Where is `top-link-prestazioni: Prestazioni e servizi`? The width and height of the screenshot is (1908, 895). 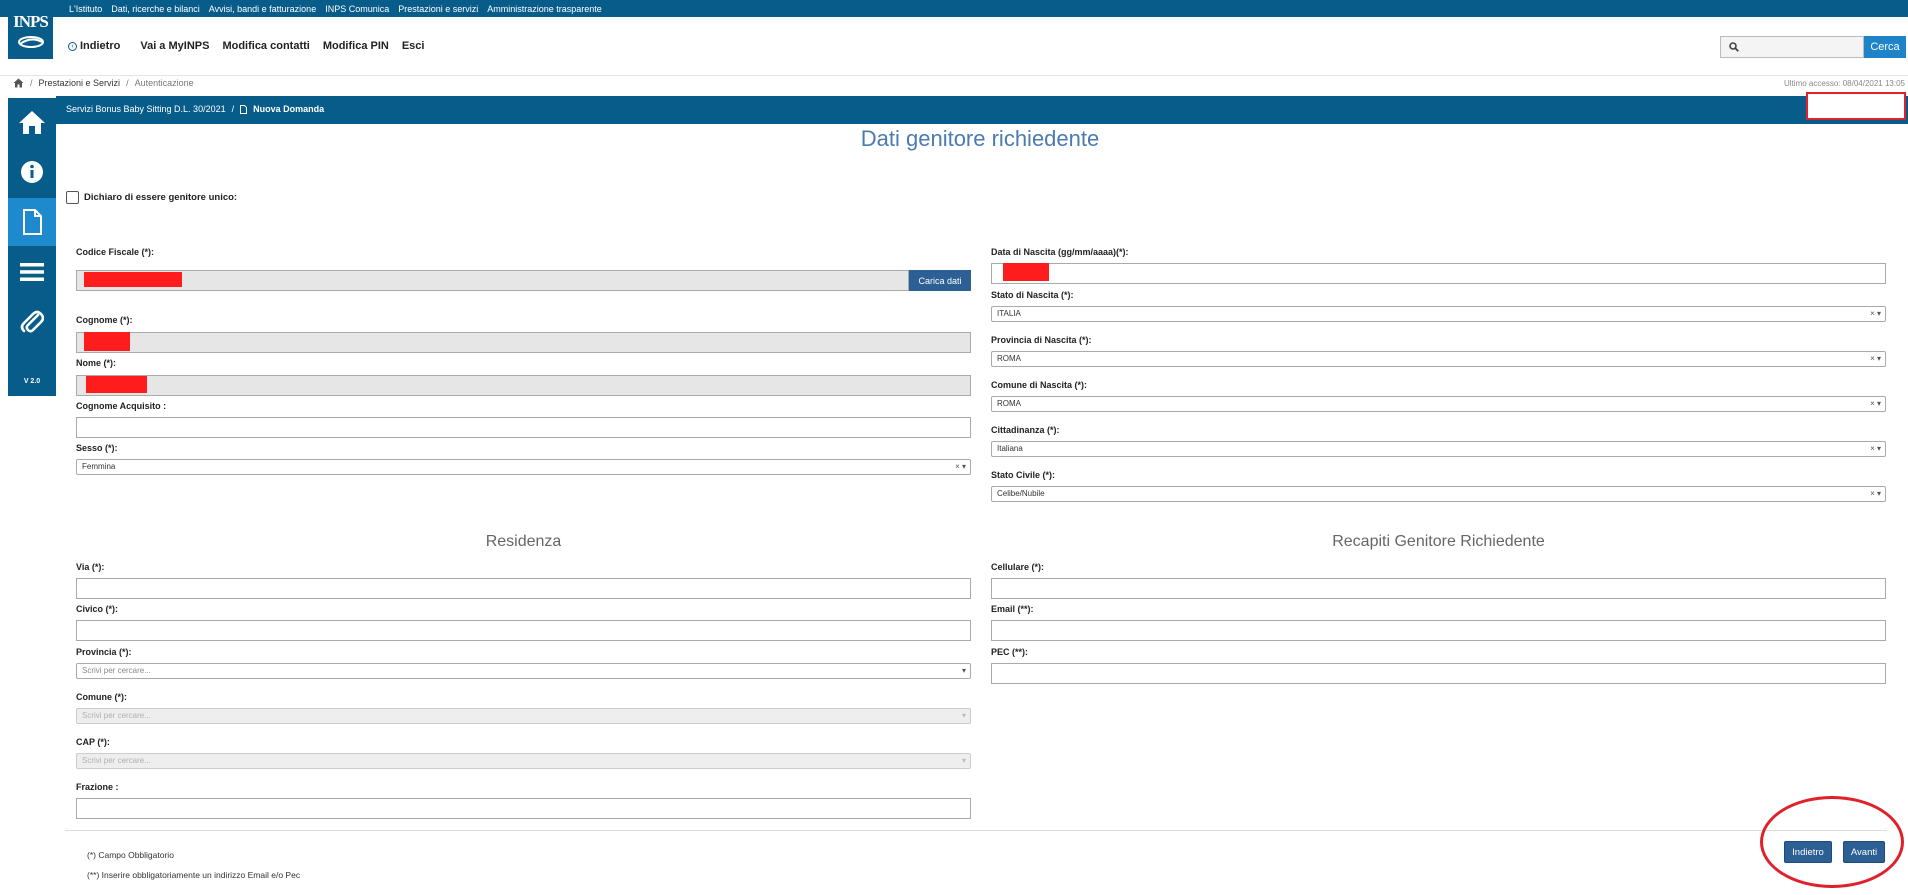 top-link-prestazioni: Prestazioni e servizi is located at coordinates (438, 9).